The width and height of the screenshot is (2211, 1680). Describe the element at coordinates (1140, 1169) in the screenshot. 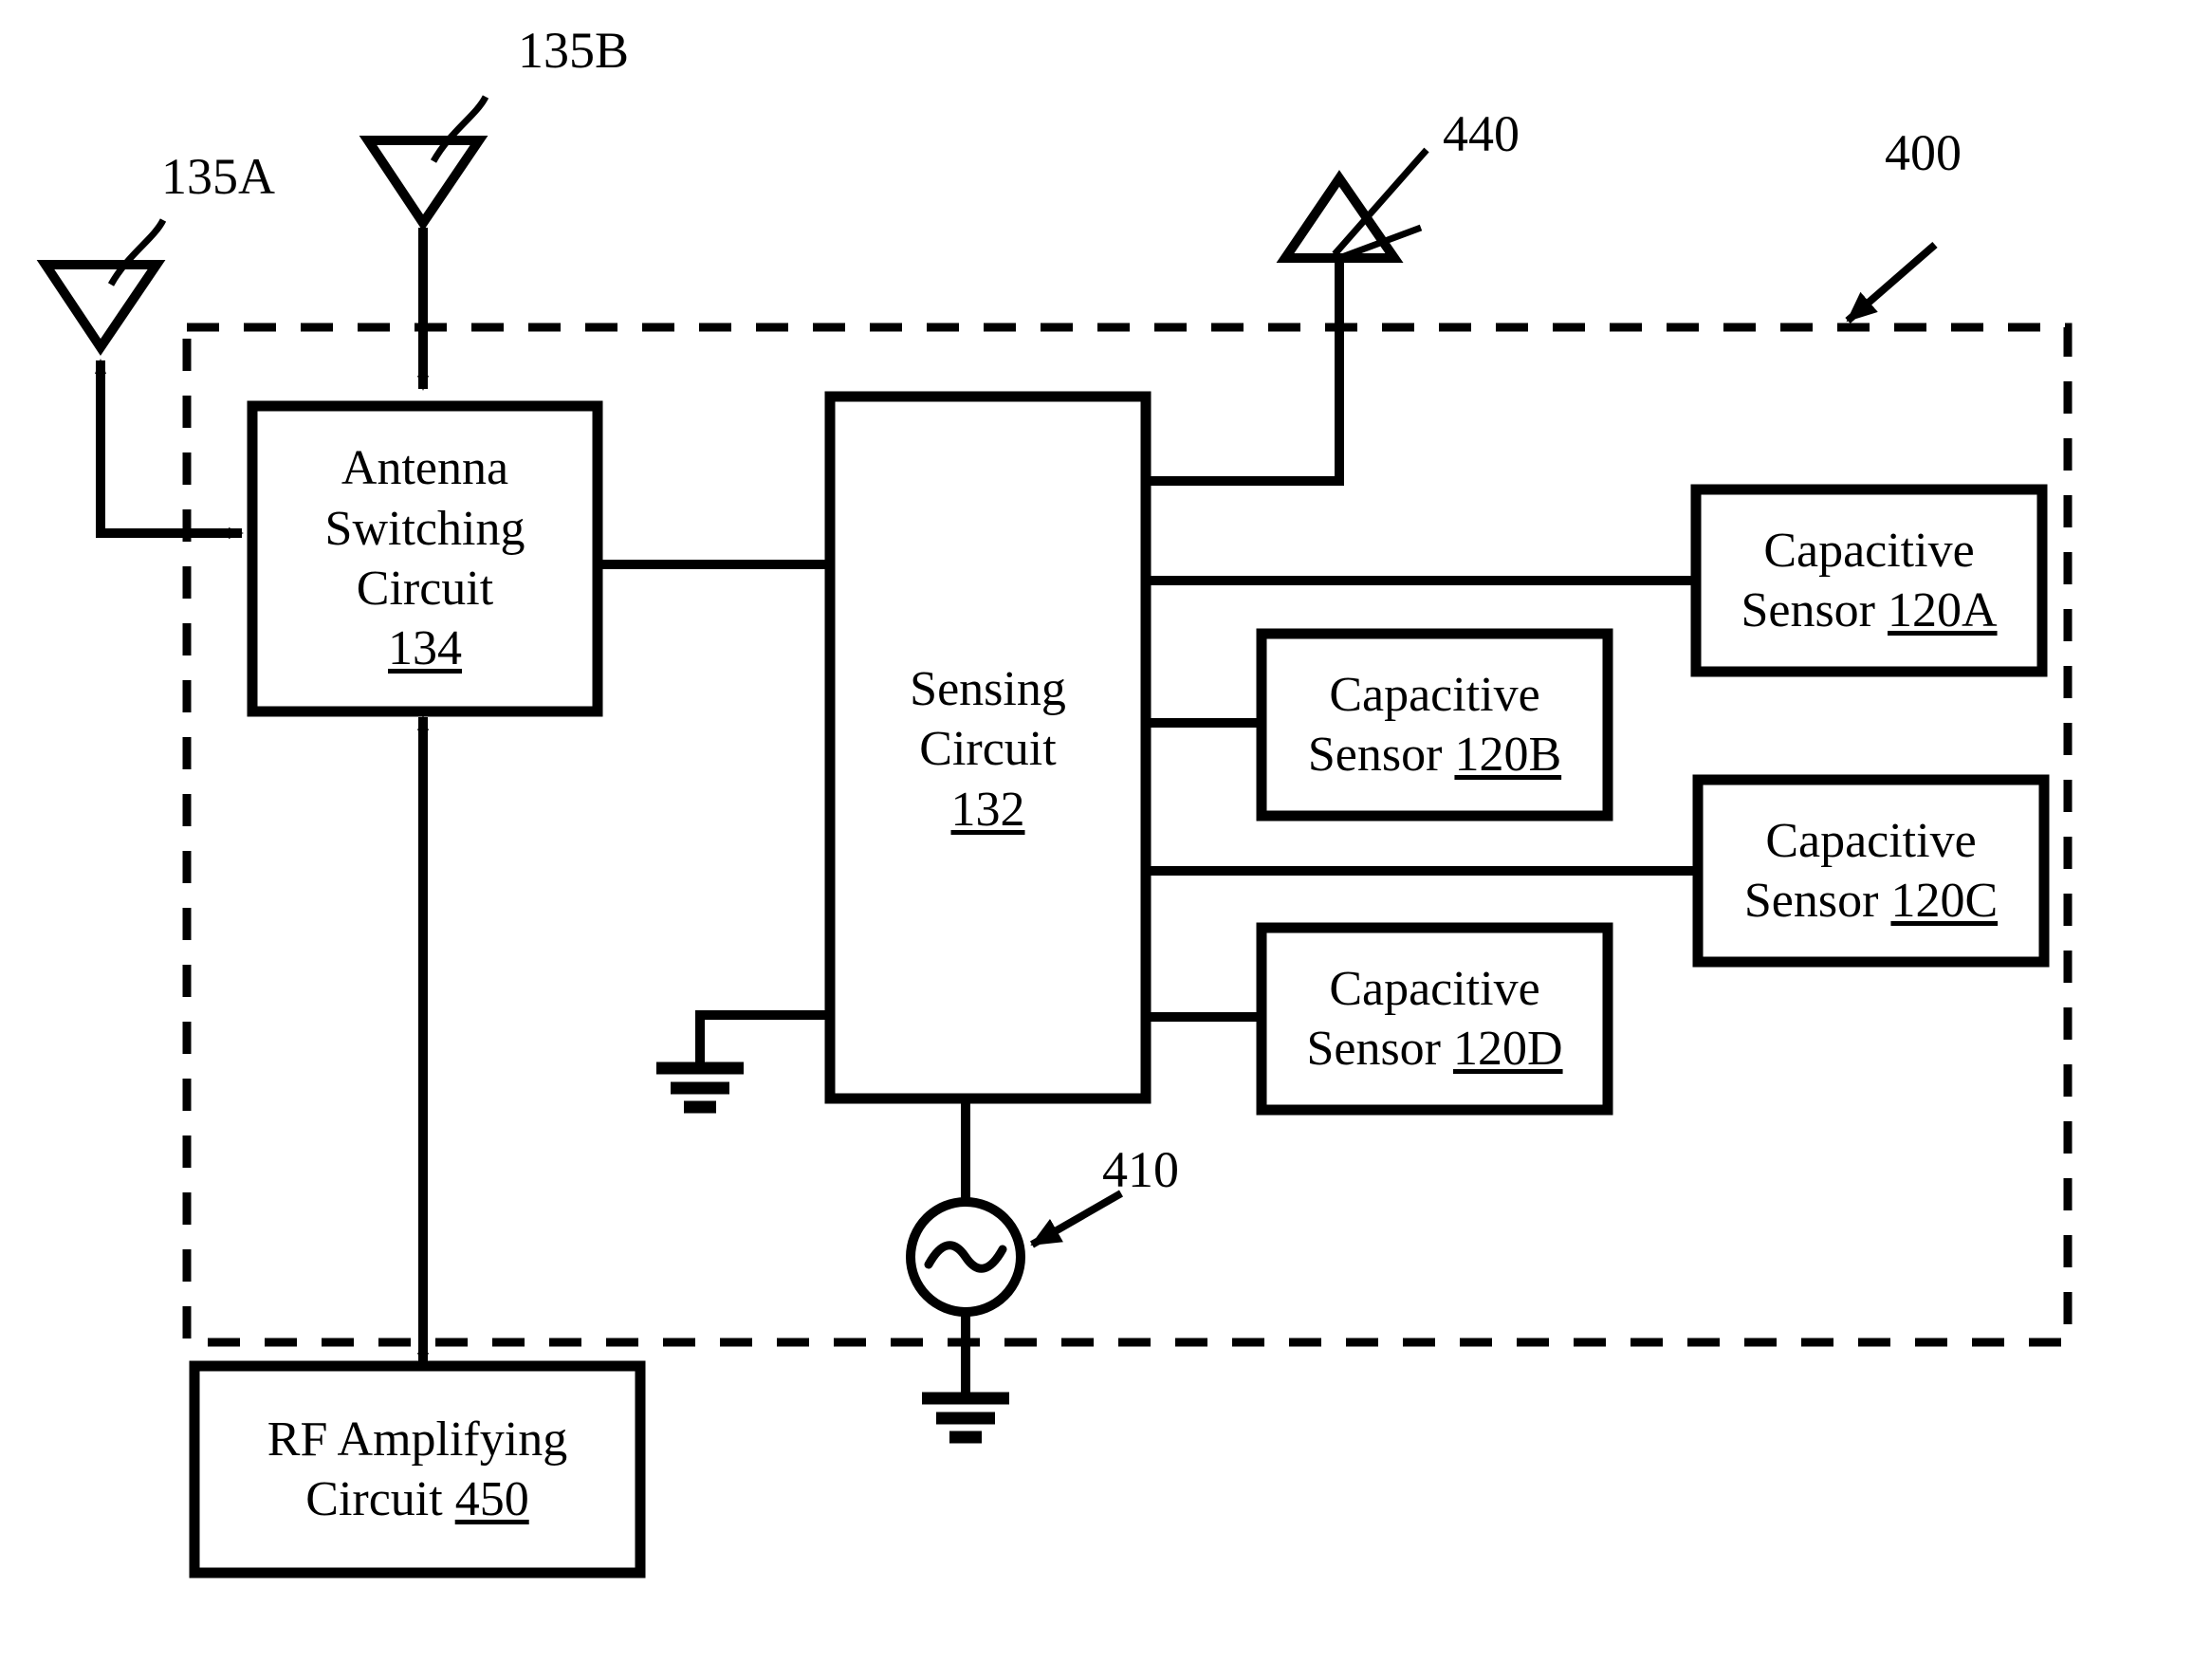

I see `ref-label-410: 410` at that location.